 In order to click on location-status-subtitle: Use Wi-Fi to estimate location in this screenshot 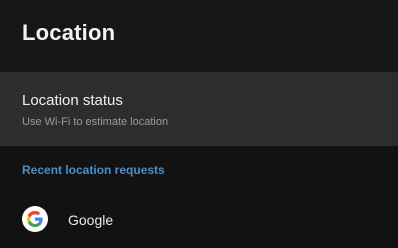, I will do `click(95, 122)`.